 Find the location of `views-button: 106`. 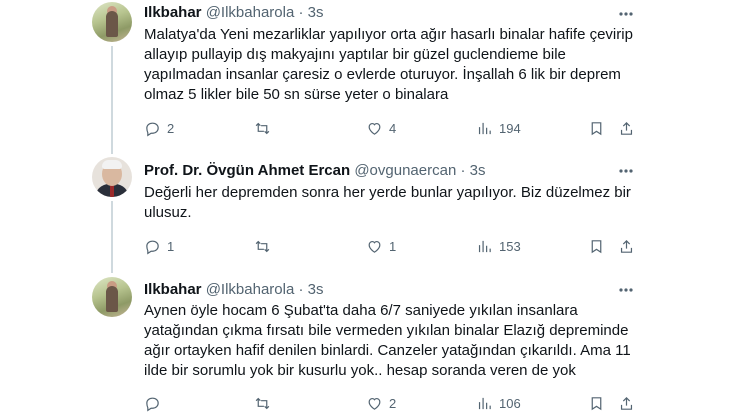

views-button: 106 is located at coordinates (498, 403).